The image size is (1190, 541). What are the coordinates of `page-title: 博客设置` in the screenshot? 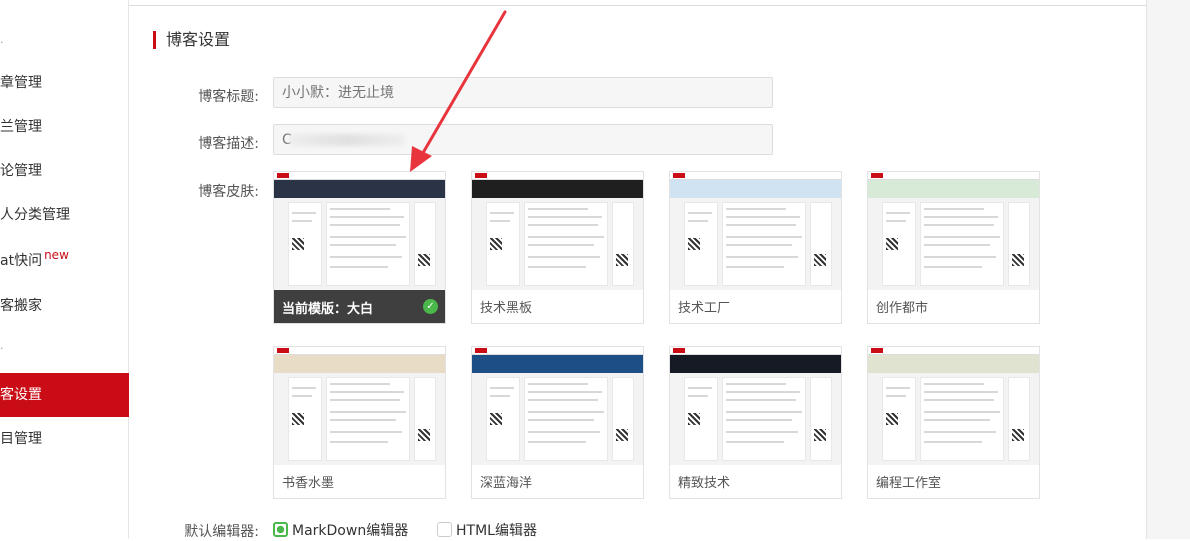 It's located at (191, 40).